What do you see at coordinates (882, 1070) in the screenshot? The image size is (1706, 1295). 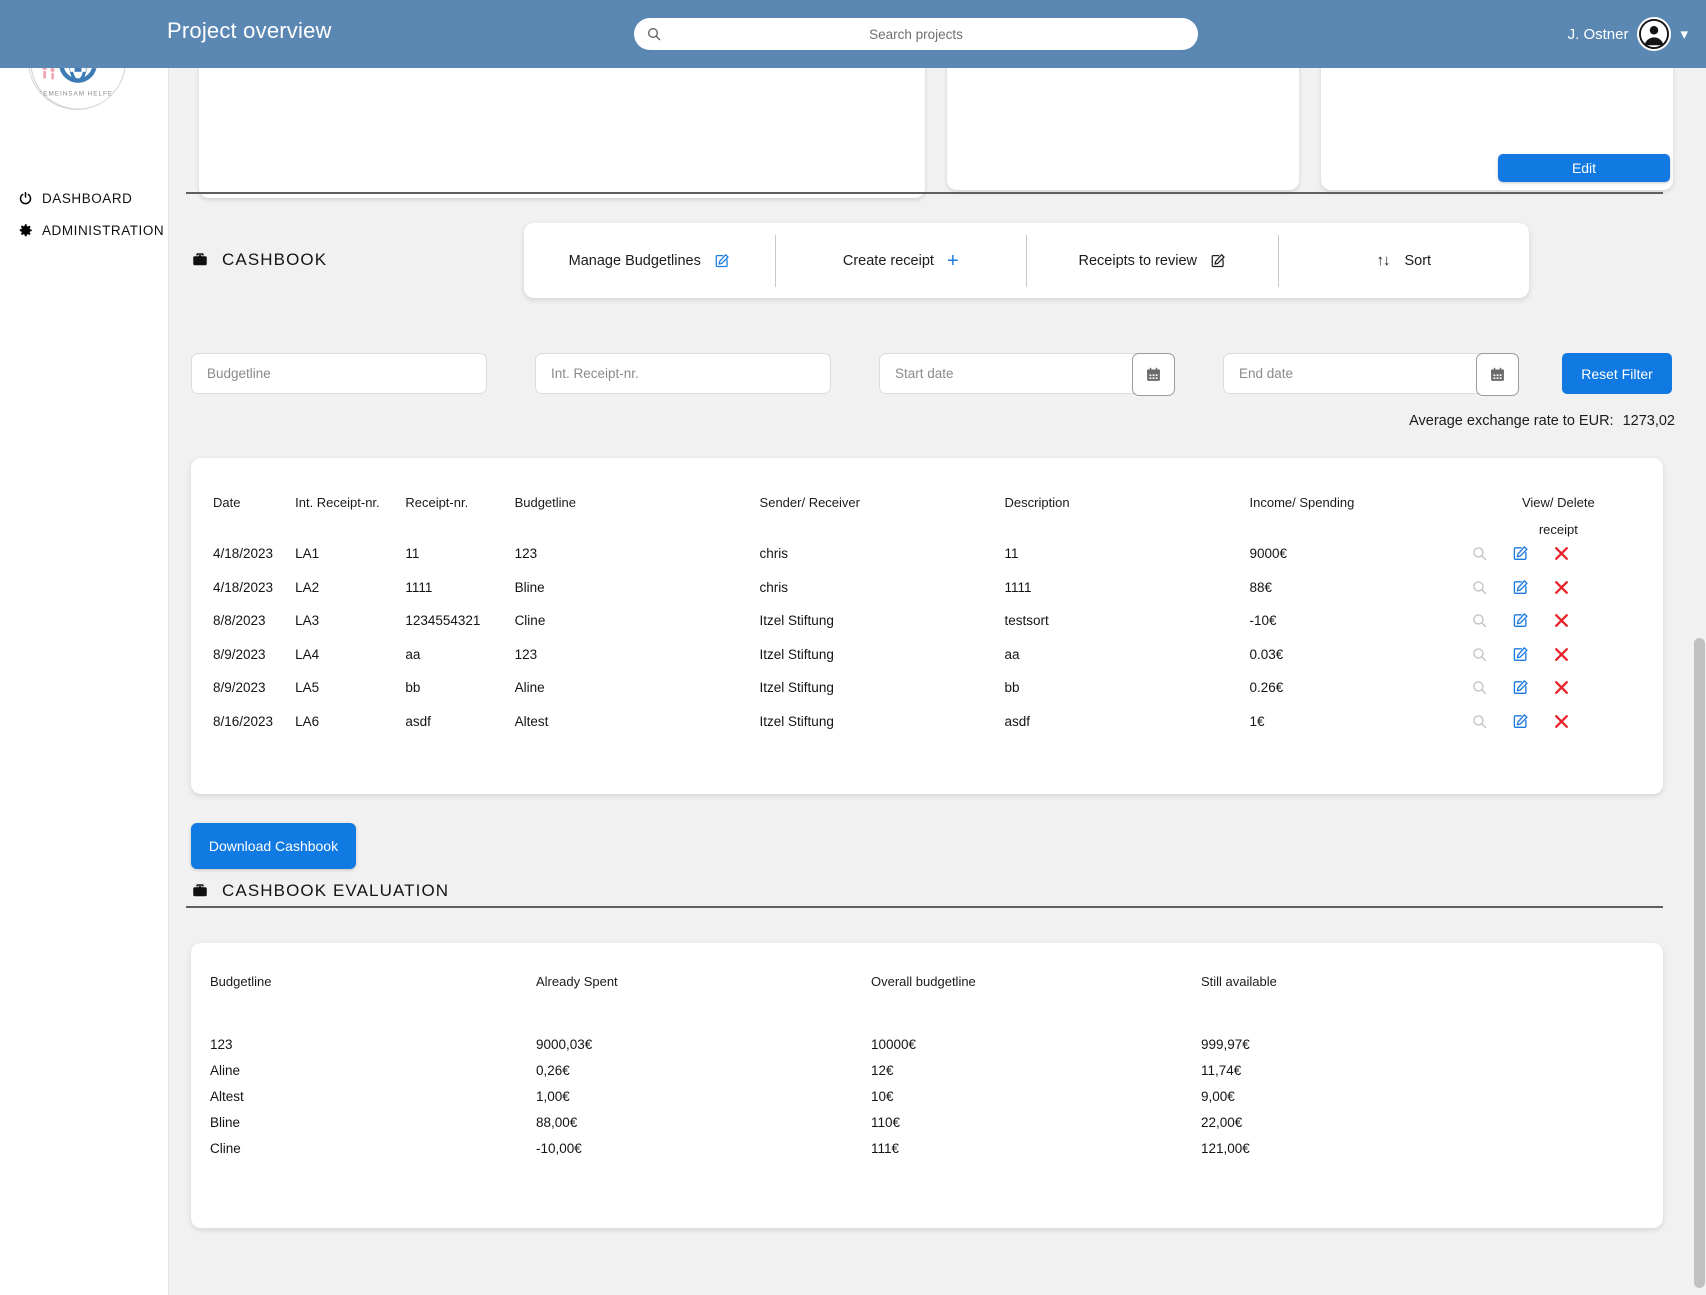 I see `cell-eval-overall: 12€` at bounding box center [882, 1070].